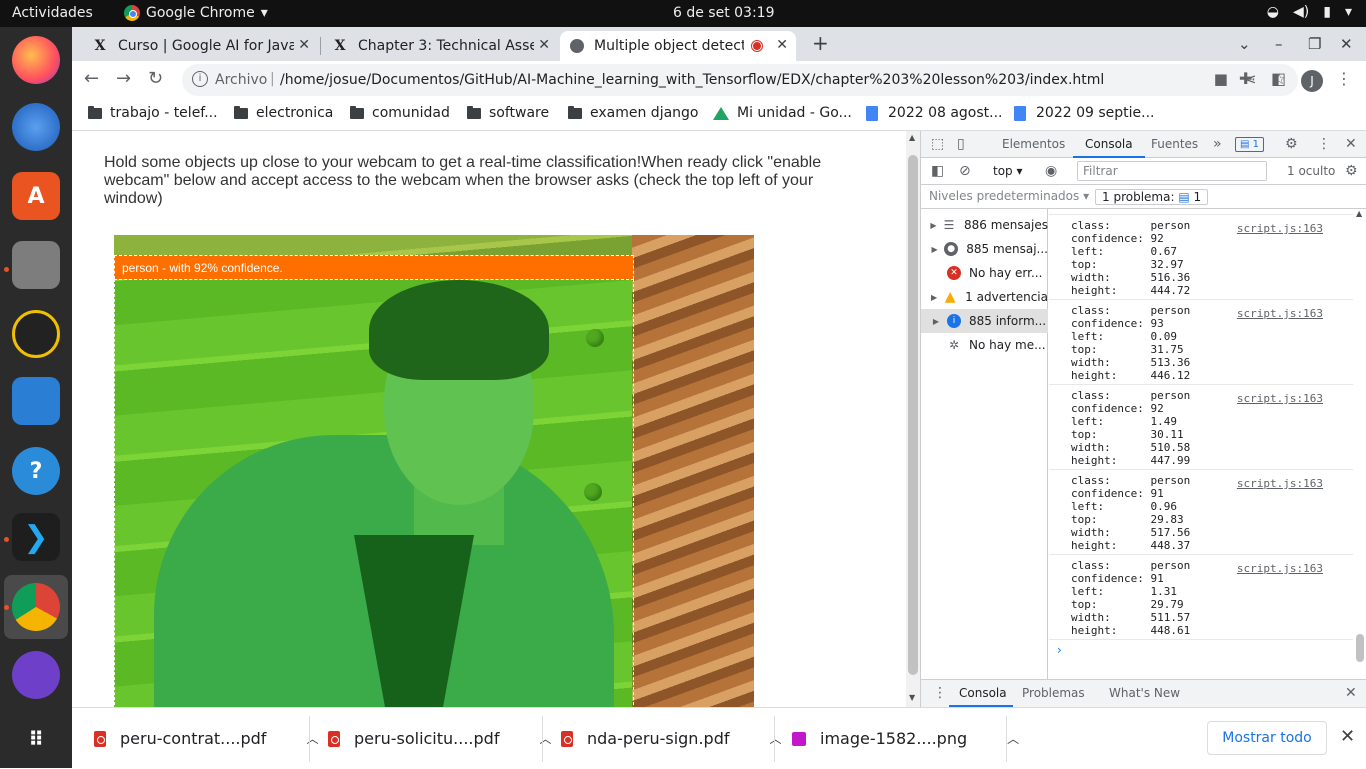 This screenshot has width=1366, height=769. Describe the element at coordinates (36, 265) in the screenshot. I see `files-icon` at that location.